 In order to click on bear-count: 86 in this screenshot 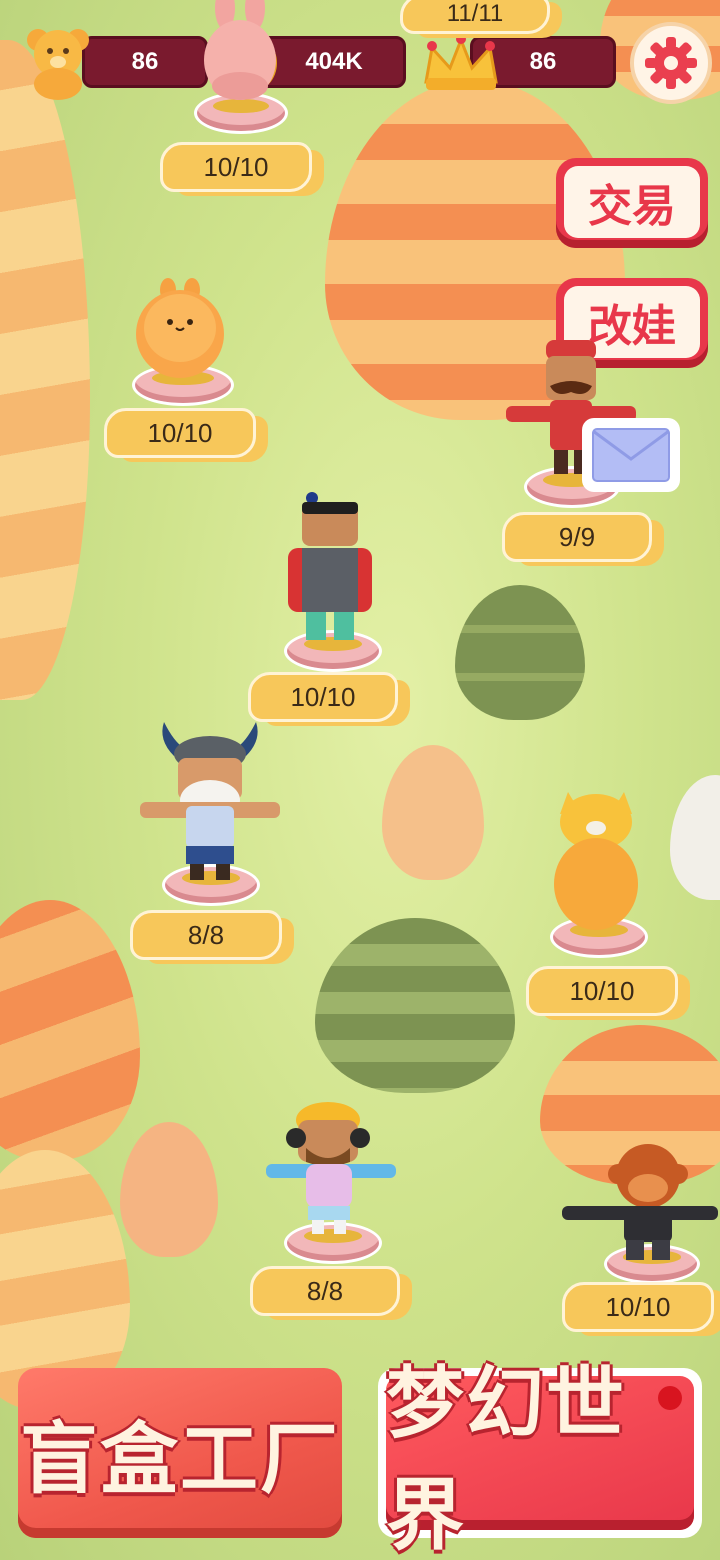, I will do `click(145, 61)`.